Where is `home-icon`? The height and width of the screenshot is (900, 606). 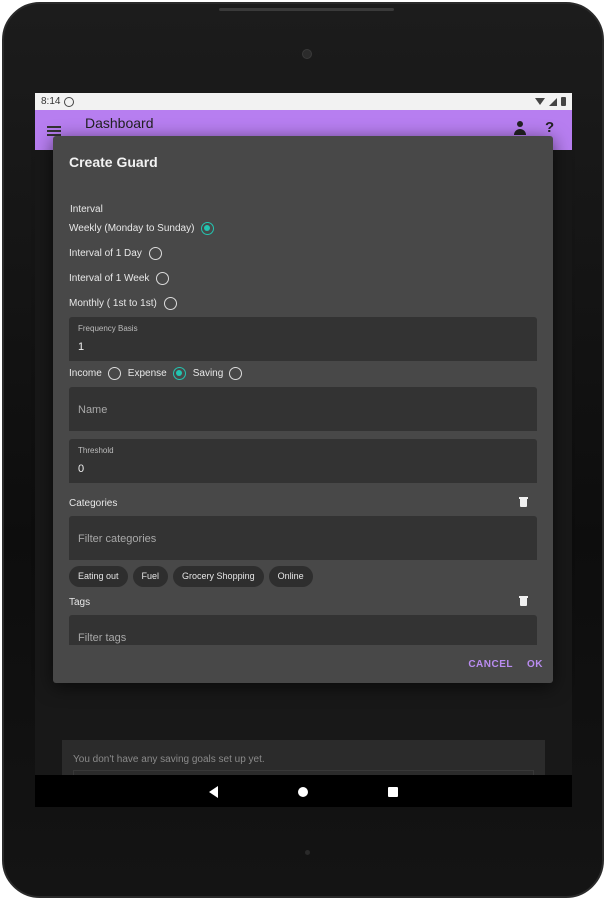
home-icon is located at coordinates (303, 792).